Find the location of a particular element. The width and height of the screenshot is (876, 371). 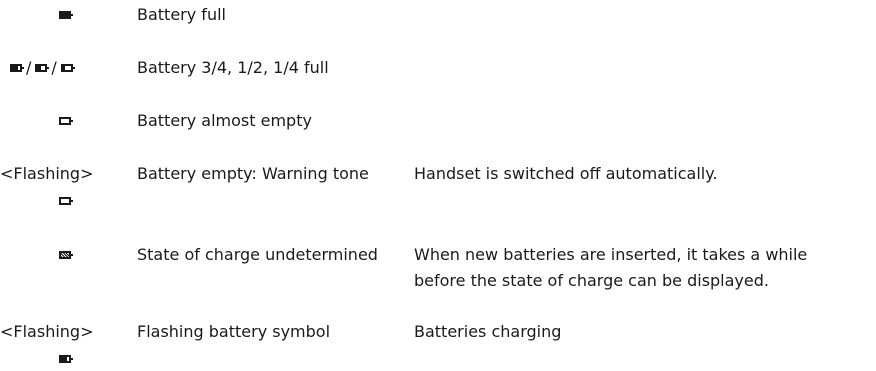

note: Batteries charging is located at coordinates (487, 332).